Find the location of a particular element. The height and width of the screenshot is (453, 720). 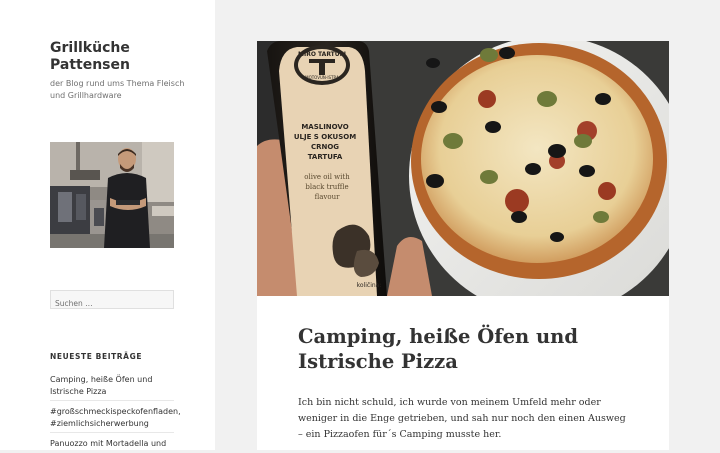

recent-posts-heading: NEUESTE BEITRÄGE is located at coordinates (96, 356).